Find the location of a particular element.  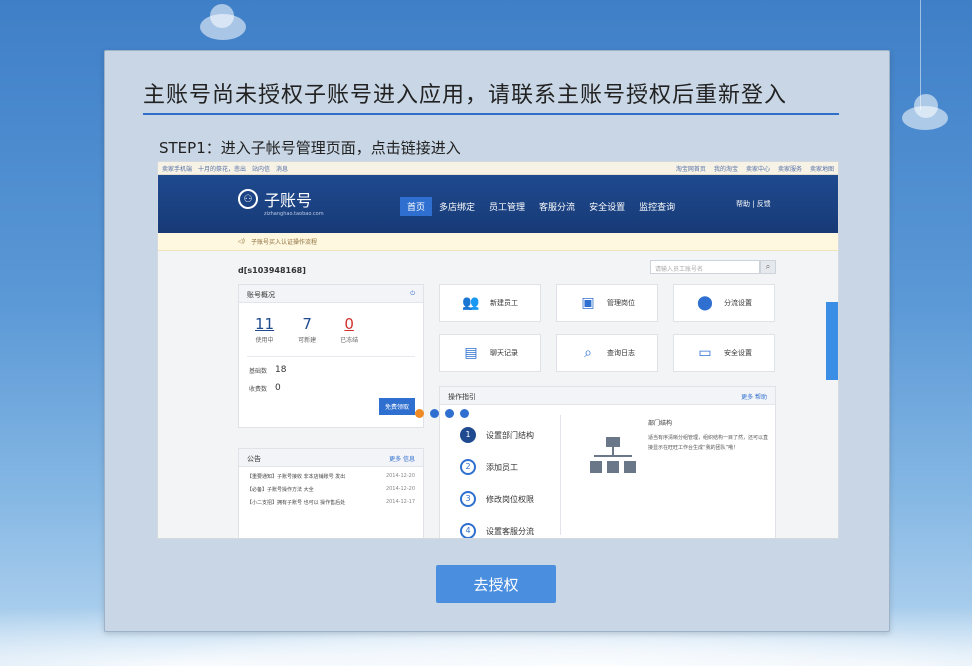

guide-step: 4 设置客服分流 is located at coordinates (497, 526).